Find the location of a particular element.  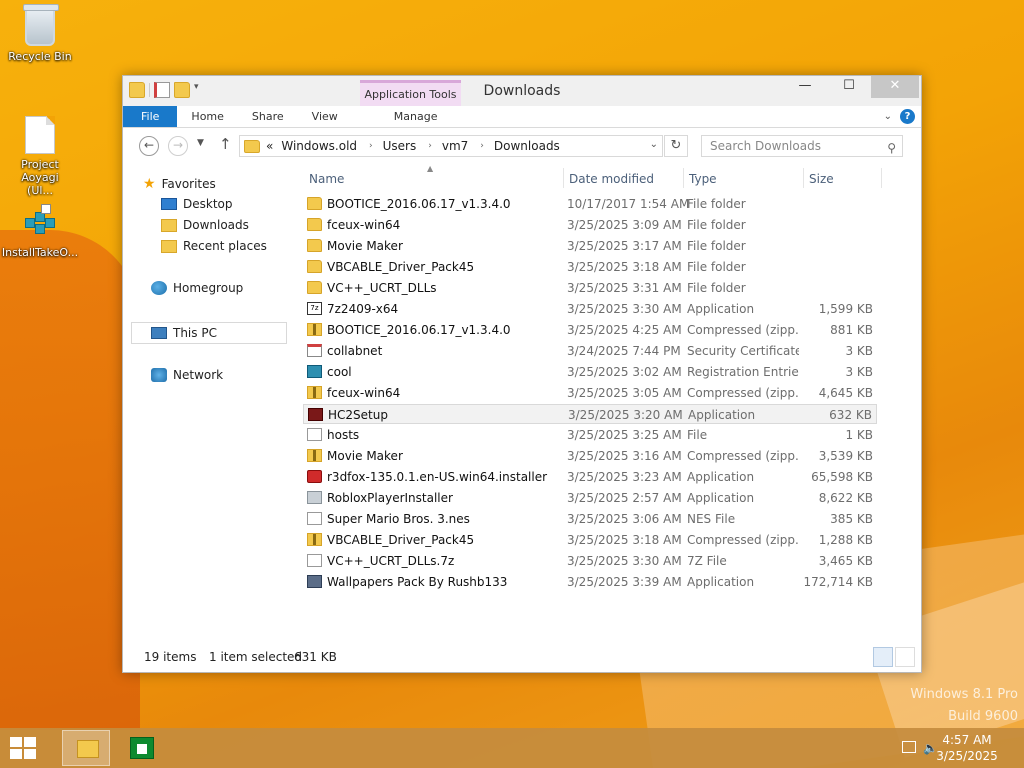

nav-this-pc: This PC is located at coordinates (184, 333).